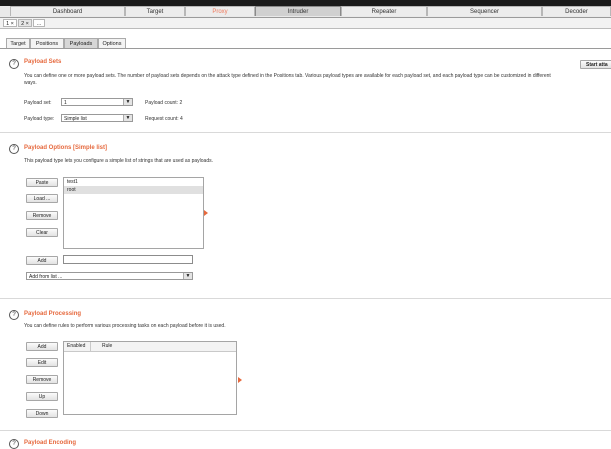  What do you see at coordinates (38, 103) in the screenshot?
I see `payload-set-label: Payload set:` at bounding box center [38, 103].